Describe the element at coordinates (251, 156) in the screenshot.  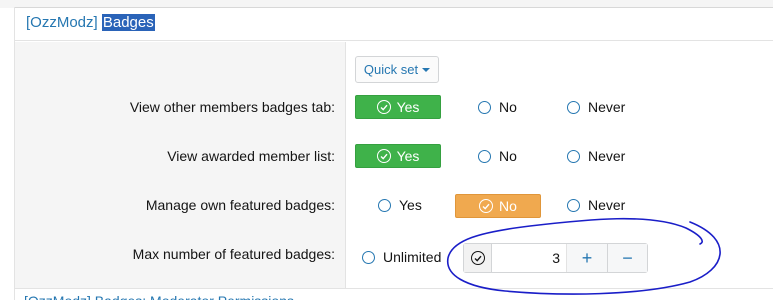
I see `row-label-awarded-list: View awarded member list:` at that location.